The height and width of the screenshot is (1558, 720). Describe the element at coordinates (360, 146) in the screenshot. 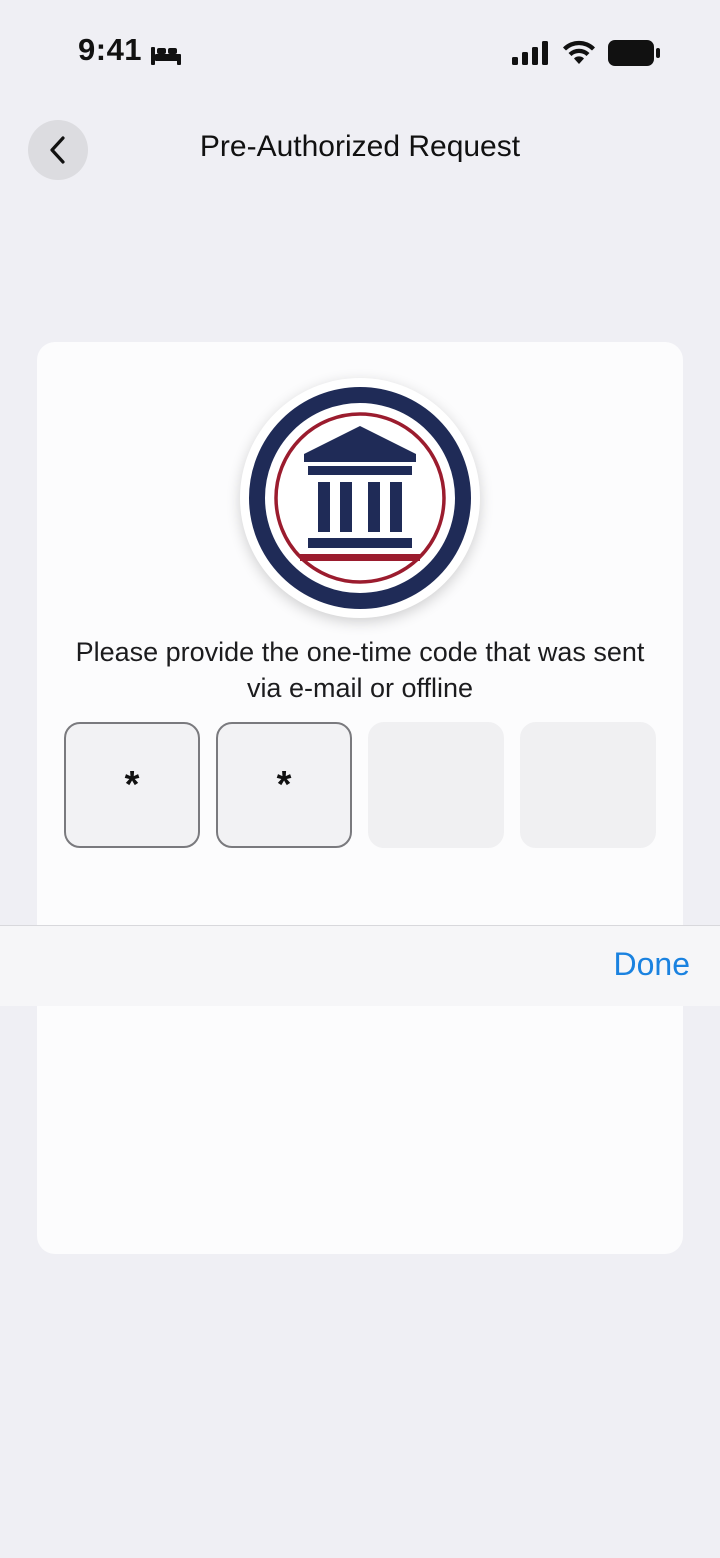

I see `page-title: Pre-Authorized Request` at that location.